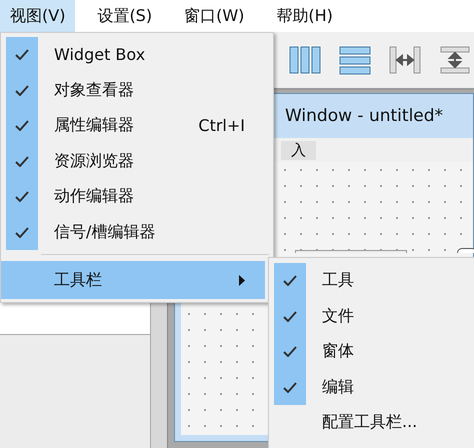  What do you see at coordinates (124, 16) in the screenshot?
I see `menu-bar-item: 设置(S)` at bounding box center [124, 16].